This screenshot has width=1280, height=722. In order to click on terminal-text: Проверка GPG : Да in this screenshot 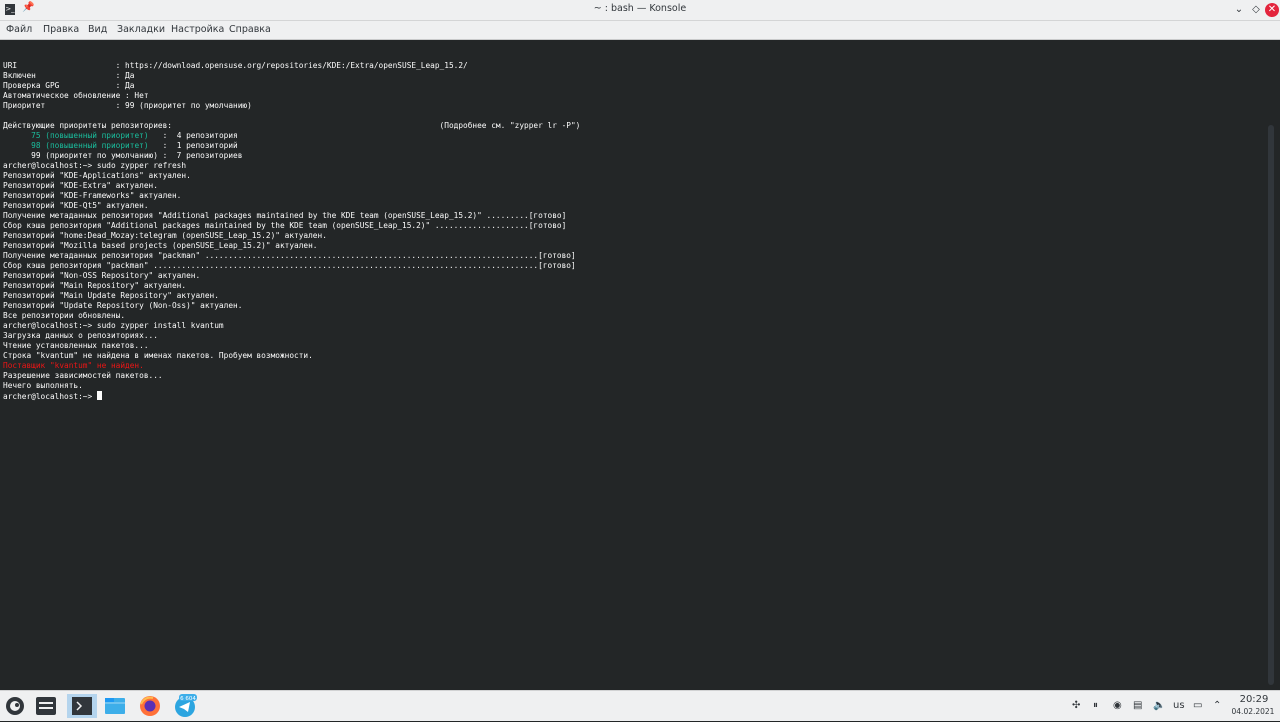, I will do `click(69, 85)`.